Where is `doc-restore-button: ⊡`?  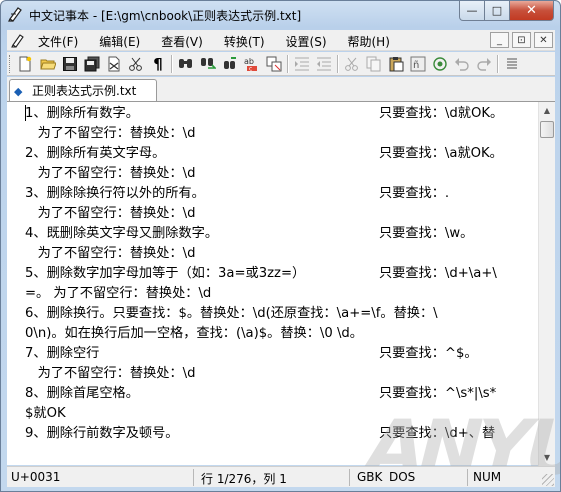
doc-restore-button: ⊡ is located at coordinates (521, 40).